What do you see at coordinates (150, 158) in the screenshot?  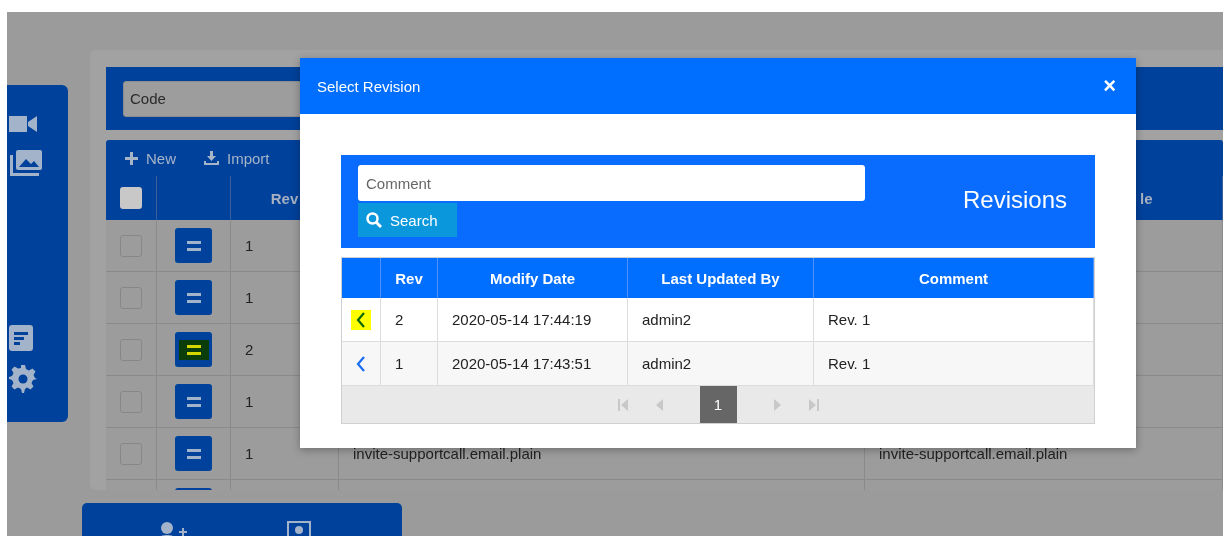 I see `new-button: New` at bounding box center [150, 158].